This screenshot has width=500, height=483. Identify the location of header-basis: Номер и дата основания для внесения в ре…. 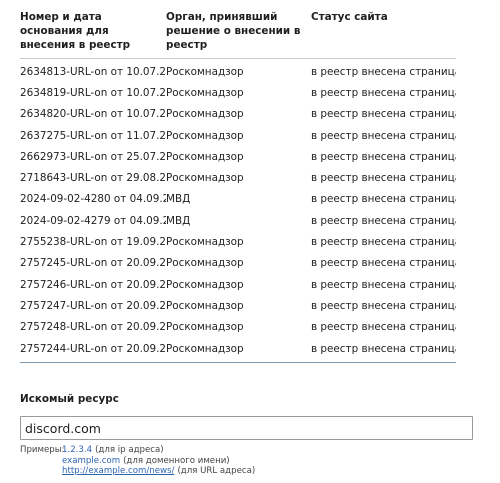
(93, 29).